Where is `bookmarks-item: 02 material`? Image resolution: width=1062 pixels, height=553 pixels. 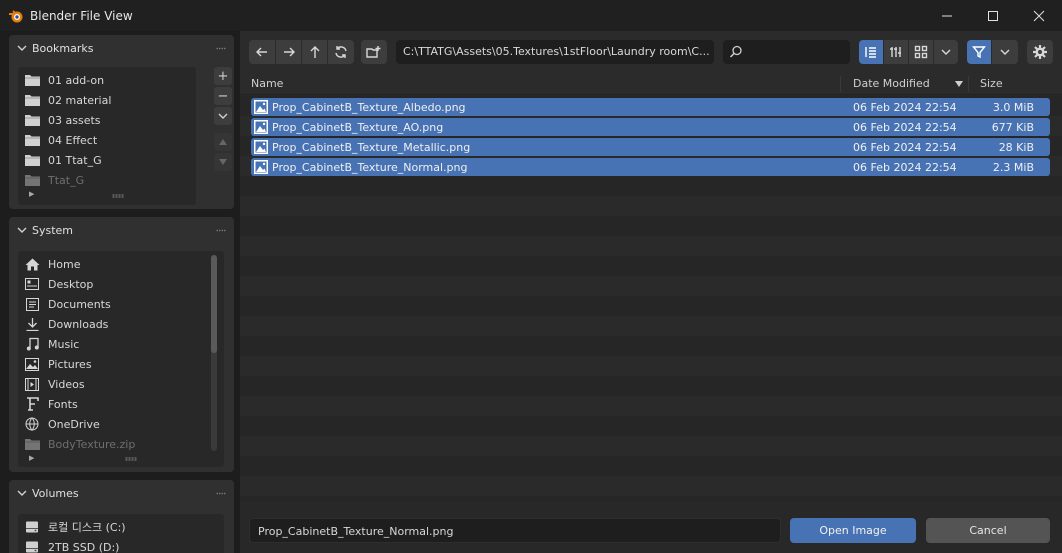 bookmarks-item: 02 material is located at coordinates (107, 100).